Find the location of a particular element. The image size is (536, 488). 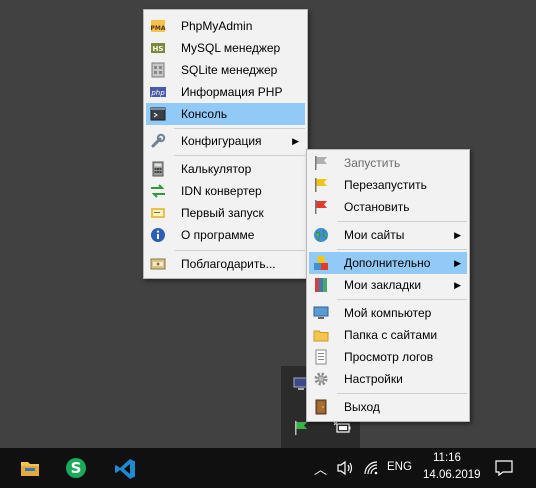

flag-yellow-icon is located at coordinates (321, 185).